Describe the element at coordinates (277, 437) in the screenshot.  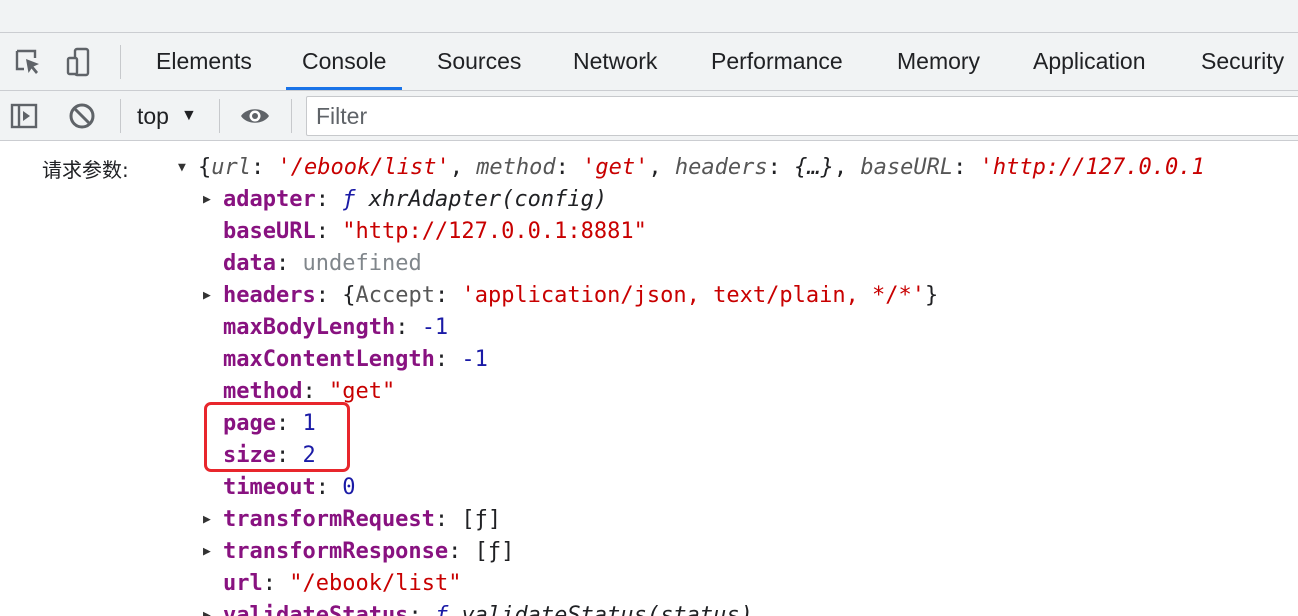
I see `highlight-box` at that location.